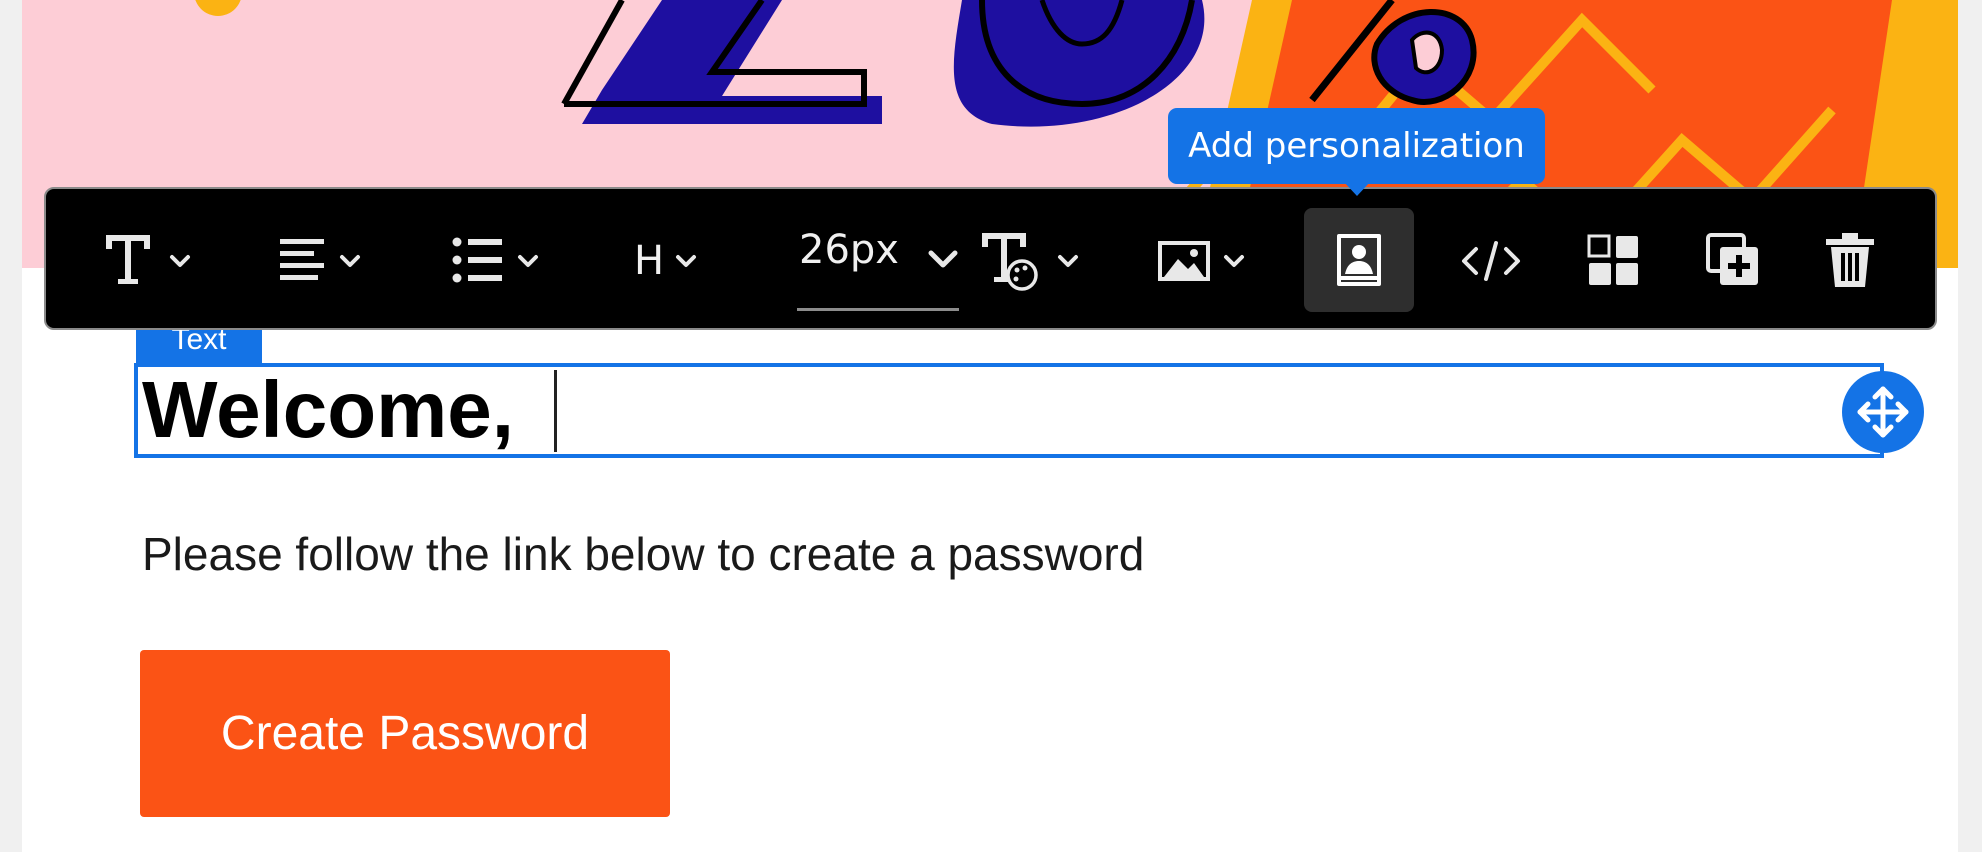 The height and width of the screenshot is (852, 1982). Describe the element at coordinates (495, 259) in the screenshot. I see `bulleted-list-icon` at that location.